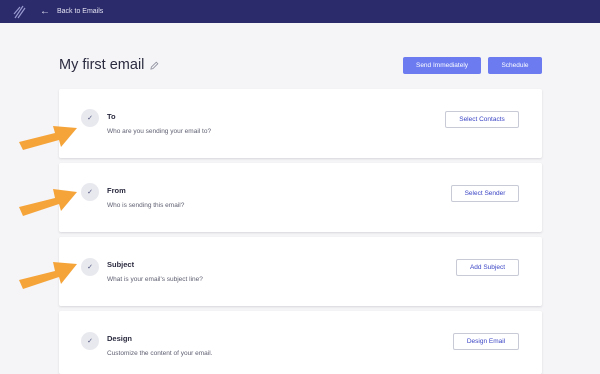 This screenshot has width=600, height=374. I want to click on add-subject-button: Add Subject, so click(487, 267).